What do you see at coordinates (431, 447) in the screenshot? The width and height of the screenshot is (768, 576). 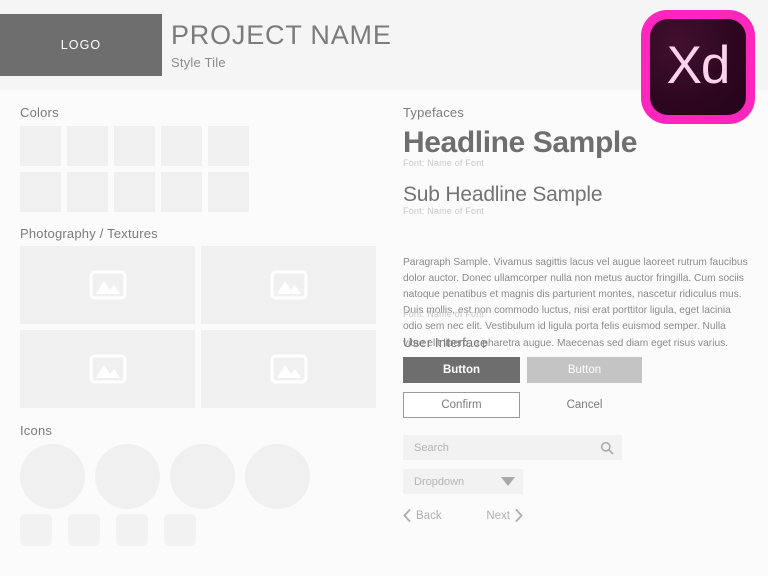 I see `search-placeholder-label: Search` at bounding box center [431, 447].